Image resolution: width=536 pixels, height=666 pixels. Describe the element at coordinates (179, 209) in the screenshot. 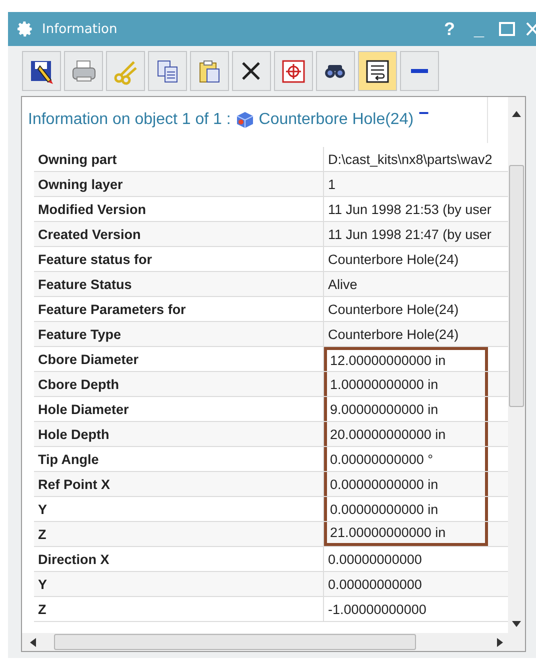

I see `property-label: Modified Version` at that location.